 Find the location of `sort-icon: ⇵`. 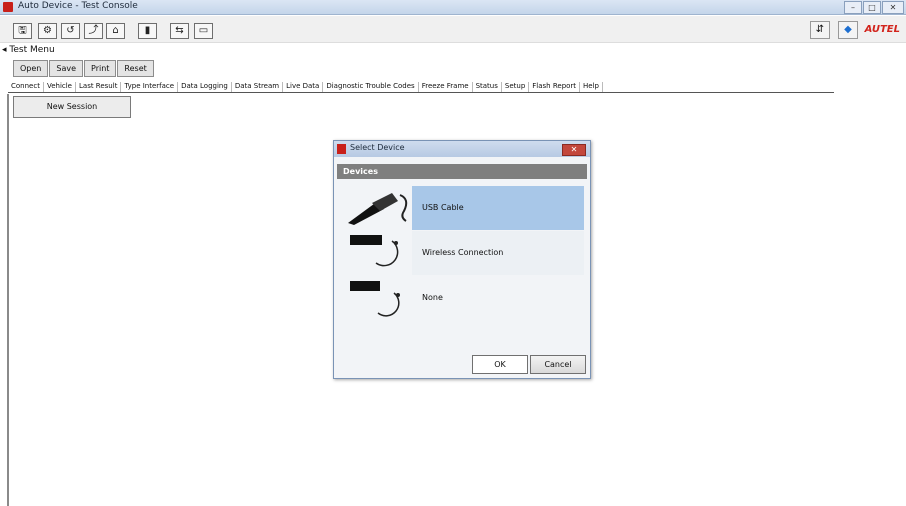

sort-icon: ⇵ is located at coordinates (820, 30).